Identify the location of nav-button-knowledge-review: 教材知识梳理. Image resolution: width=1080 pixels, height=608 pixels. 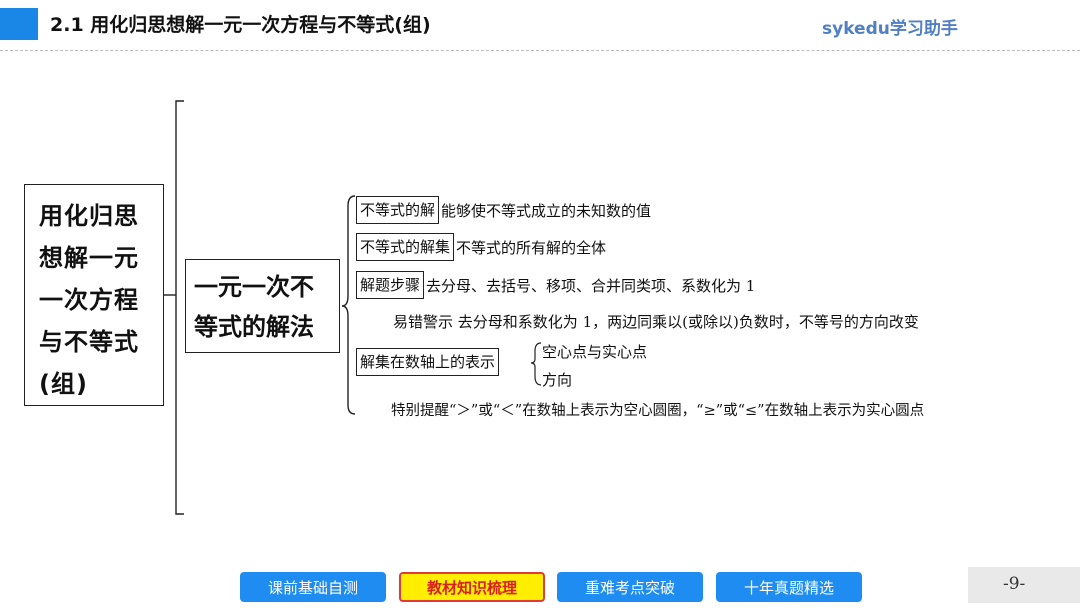
(472, 587).